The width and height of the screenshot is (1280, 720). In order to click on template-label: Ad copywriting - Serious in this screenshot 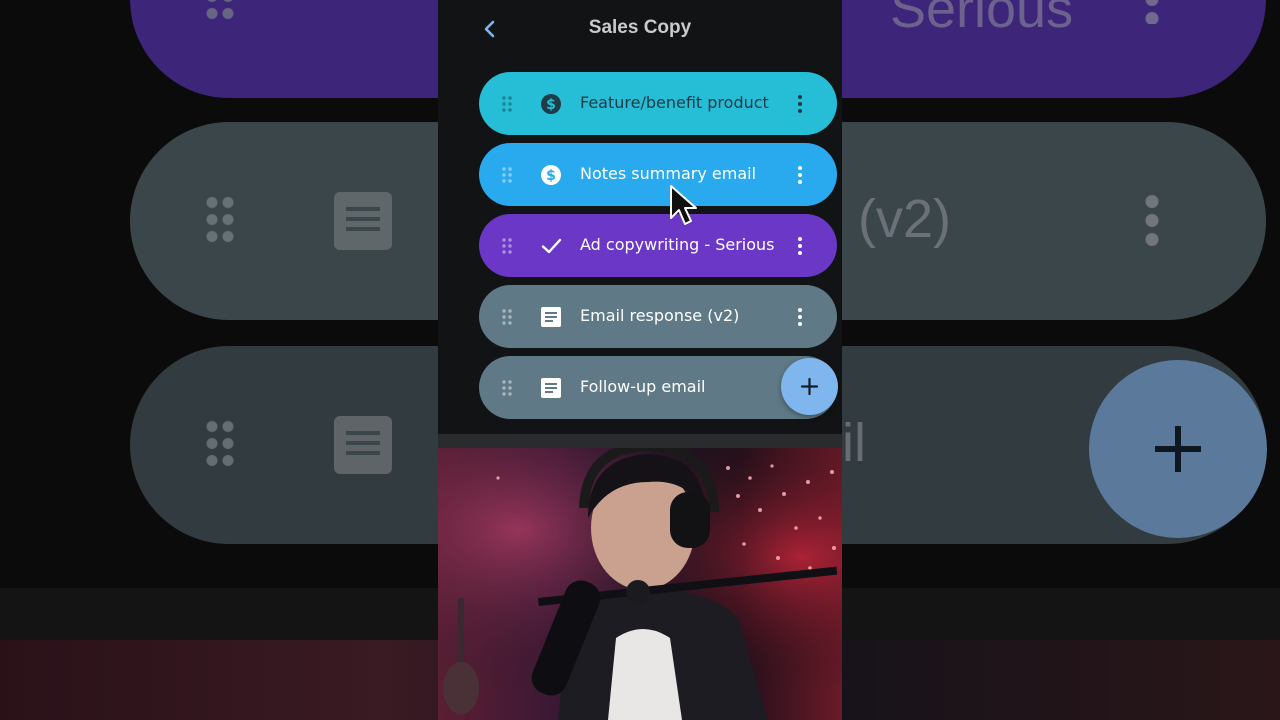, I will do `click(677, 244)`.